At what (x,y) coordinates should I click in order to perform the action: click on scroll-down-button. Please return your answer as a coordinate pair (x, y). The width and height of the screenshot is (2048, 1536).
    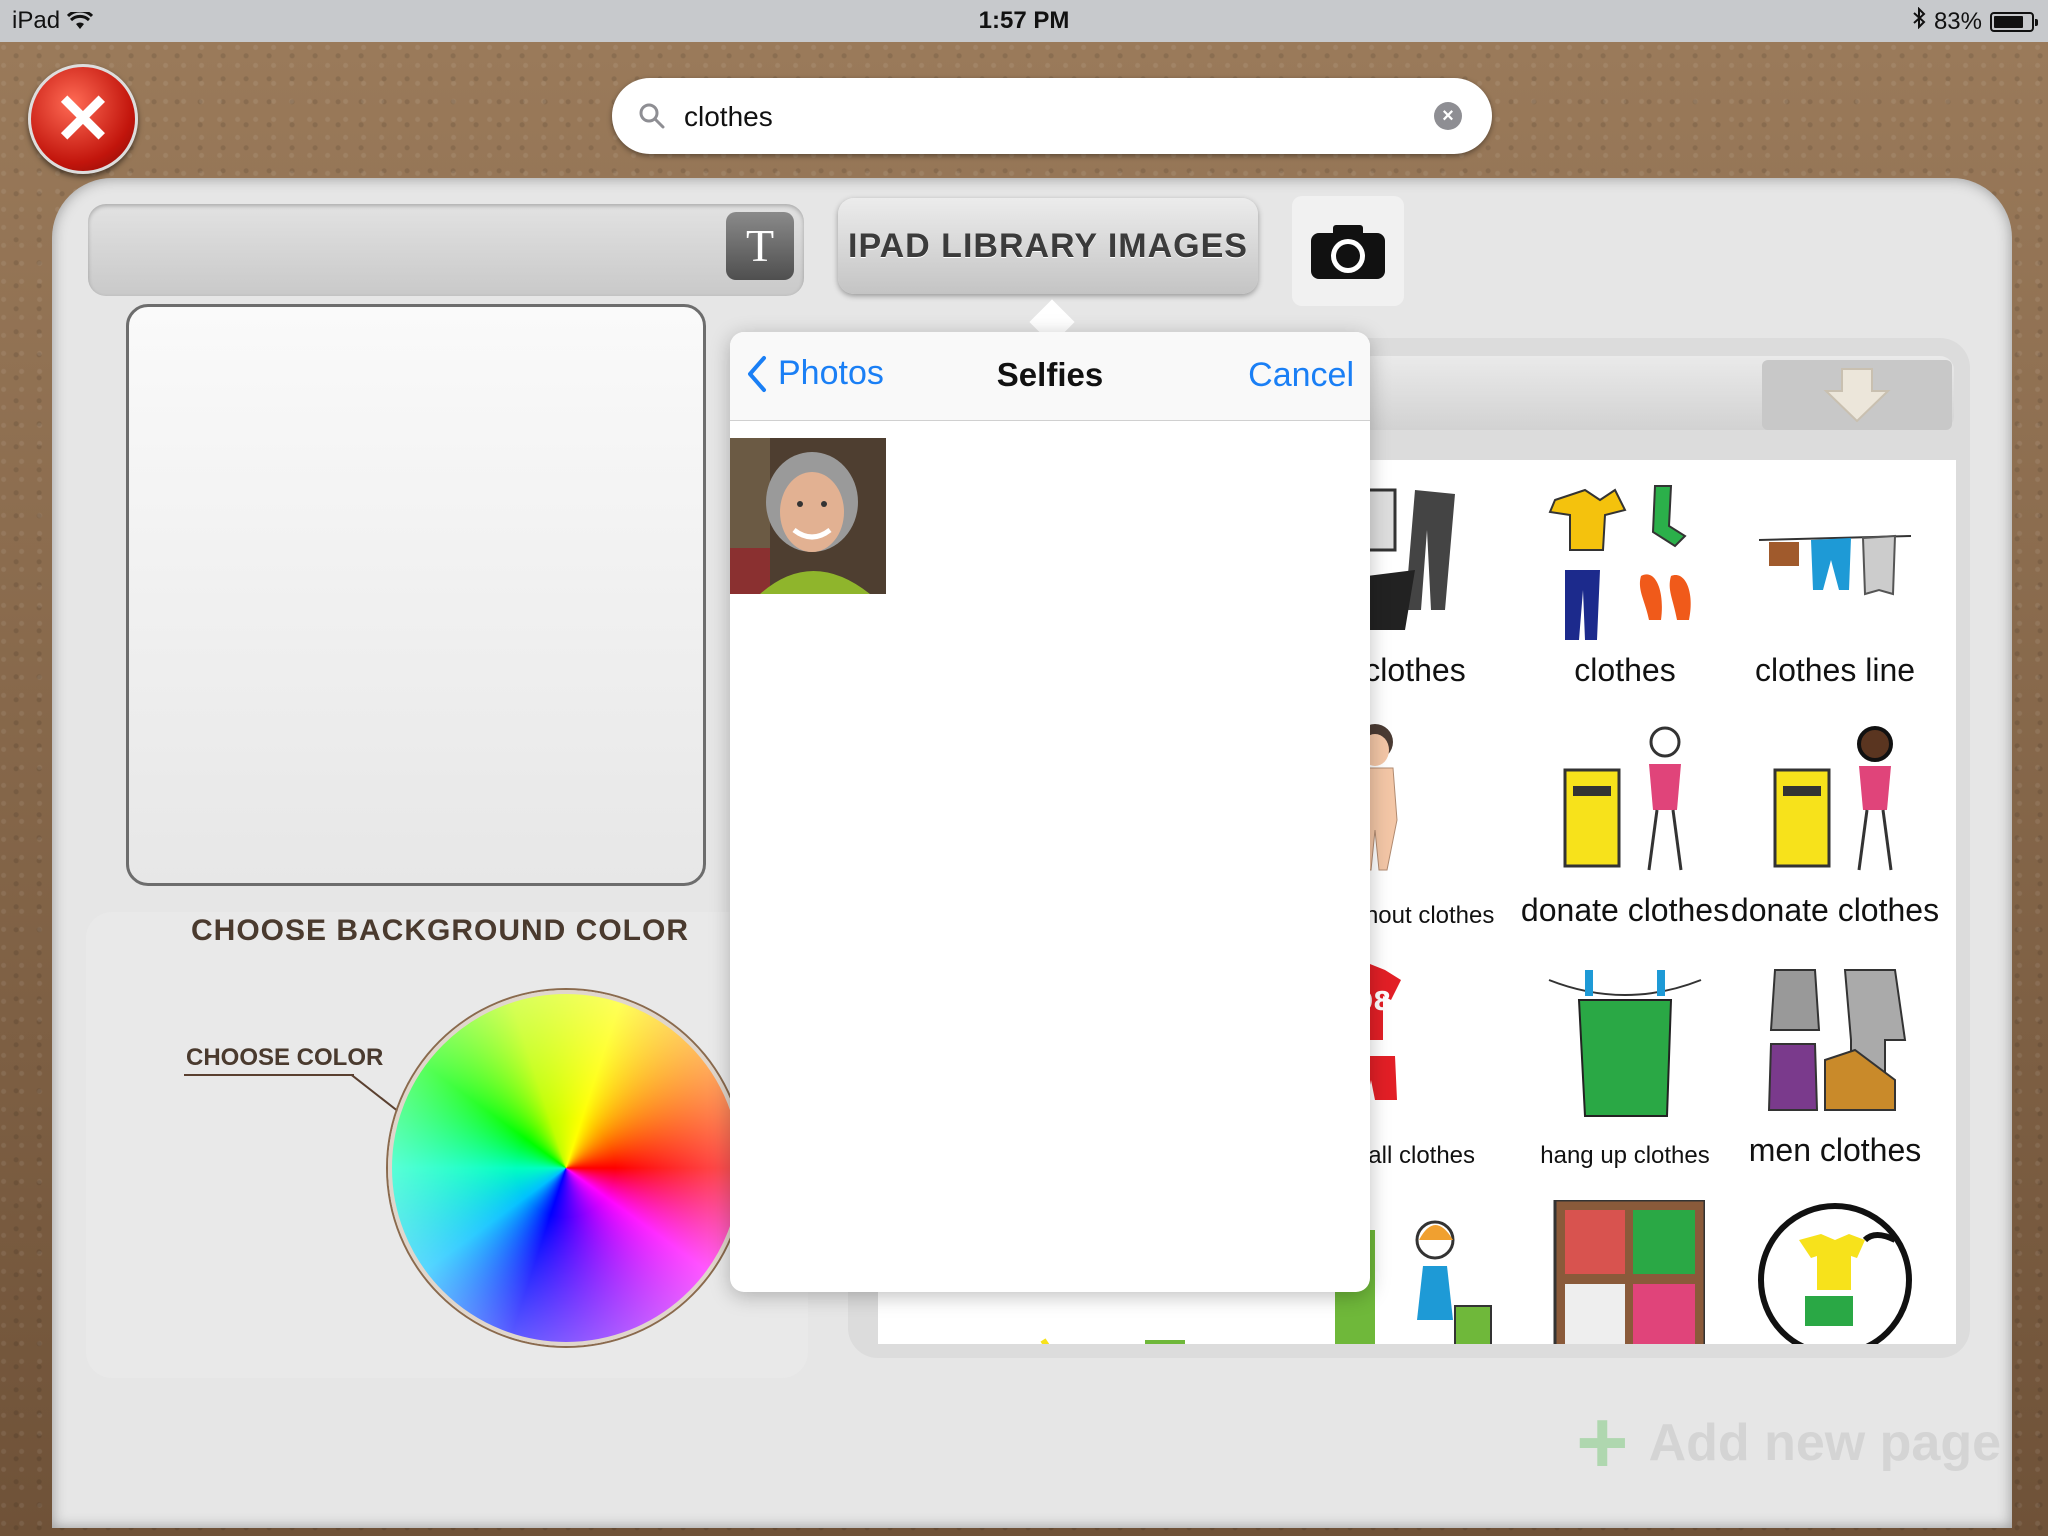
    Looking at the image, I should click on (1857, 395).